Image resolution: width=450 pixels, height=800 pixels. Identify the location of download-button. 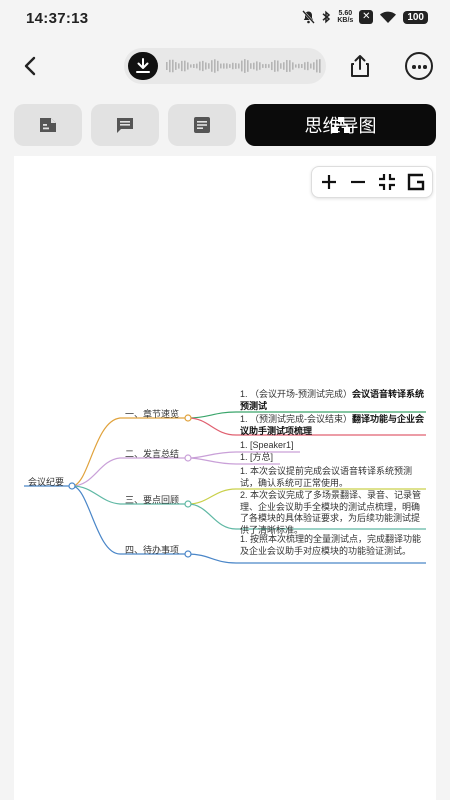
(143, 66).